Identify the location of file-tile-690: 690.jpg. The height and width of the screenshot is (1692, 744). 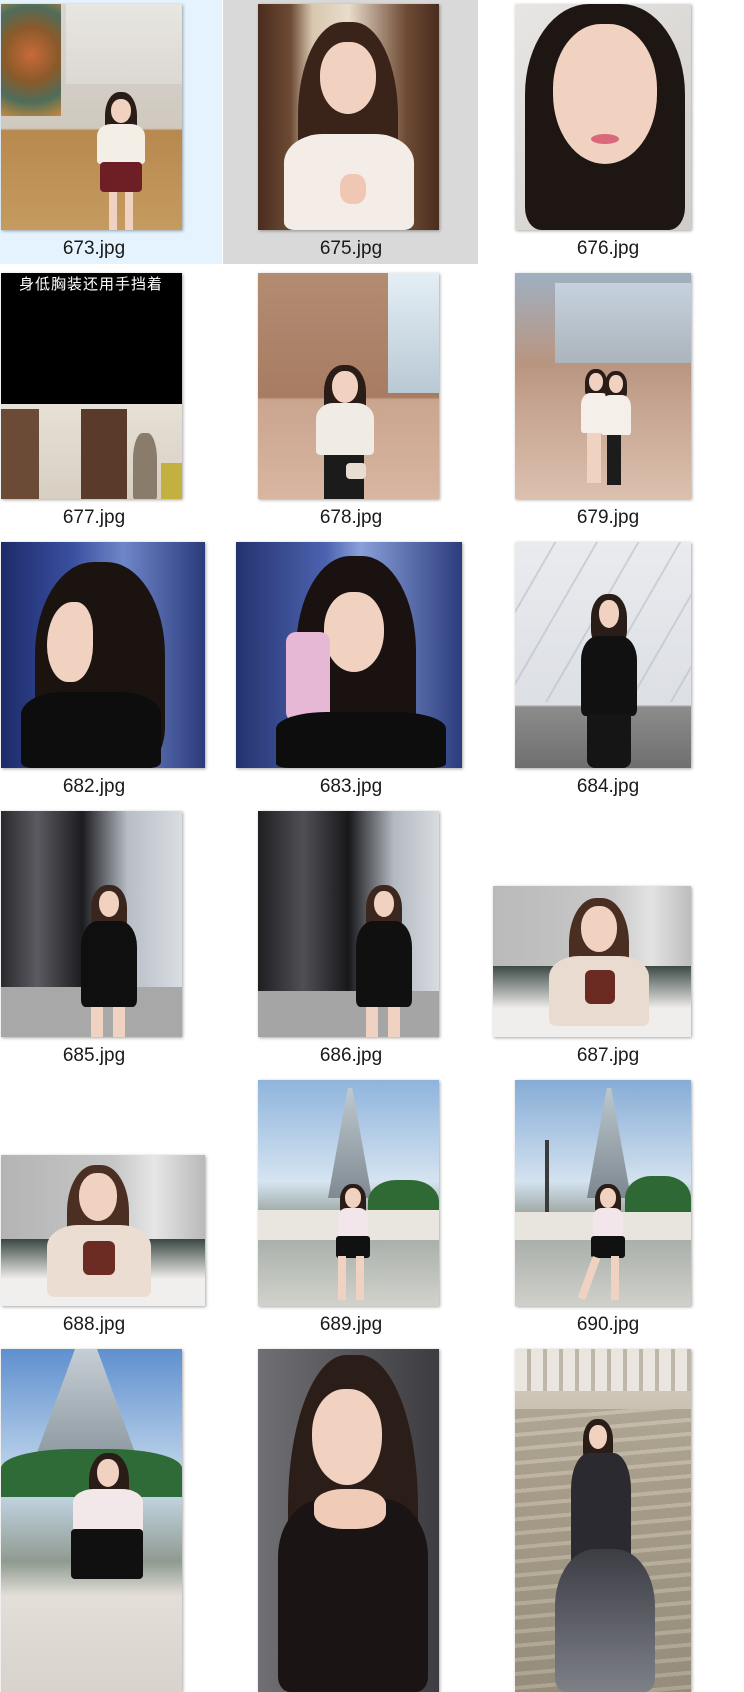
(610, 1208).